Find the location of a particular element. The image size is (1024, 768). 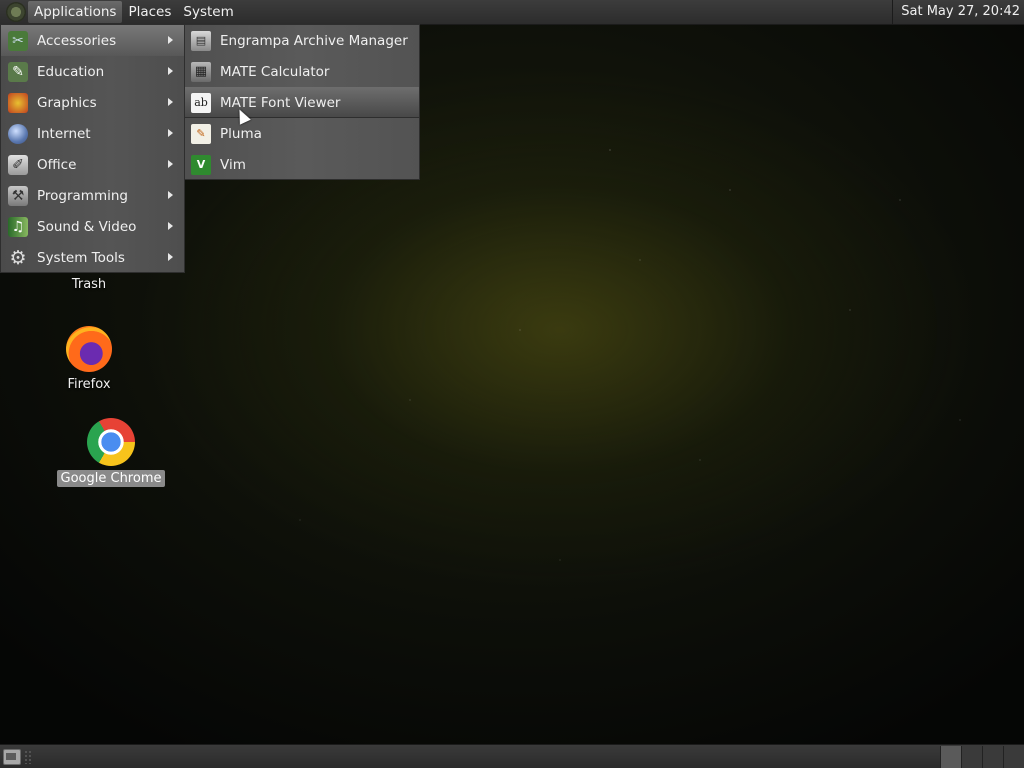

trash-desktop-icon: Trash is located at coordinates (89, 284).